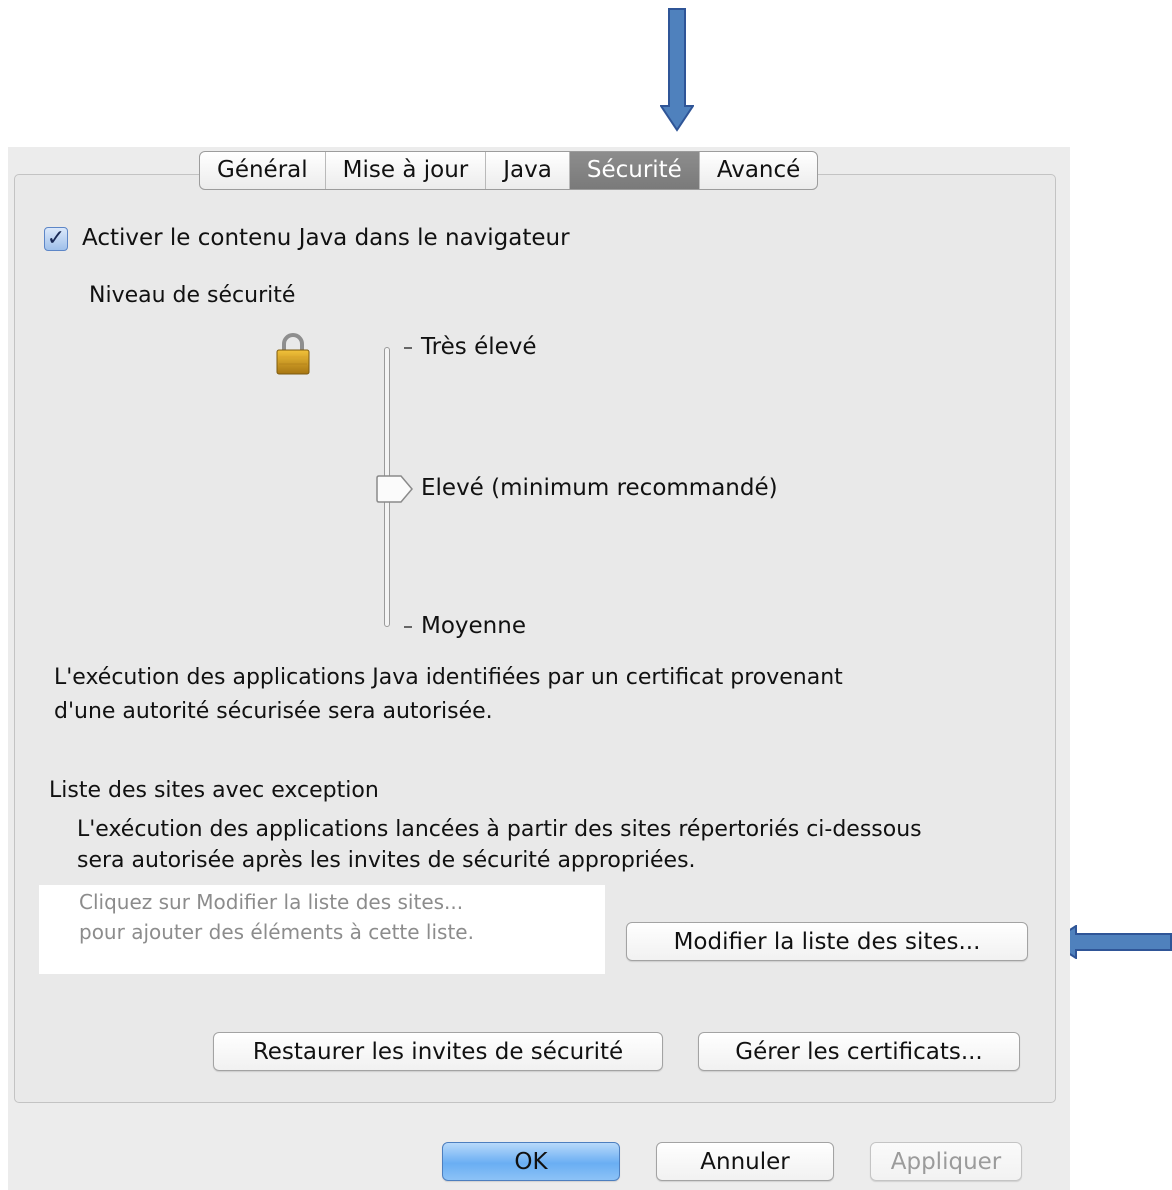 Image resolution: width=1172 pixels, height=1190 pixels. I want to click on apply-button: Appliquer, so click(946, 1161).